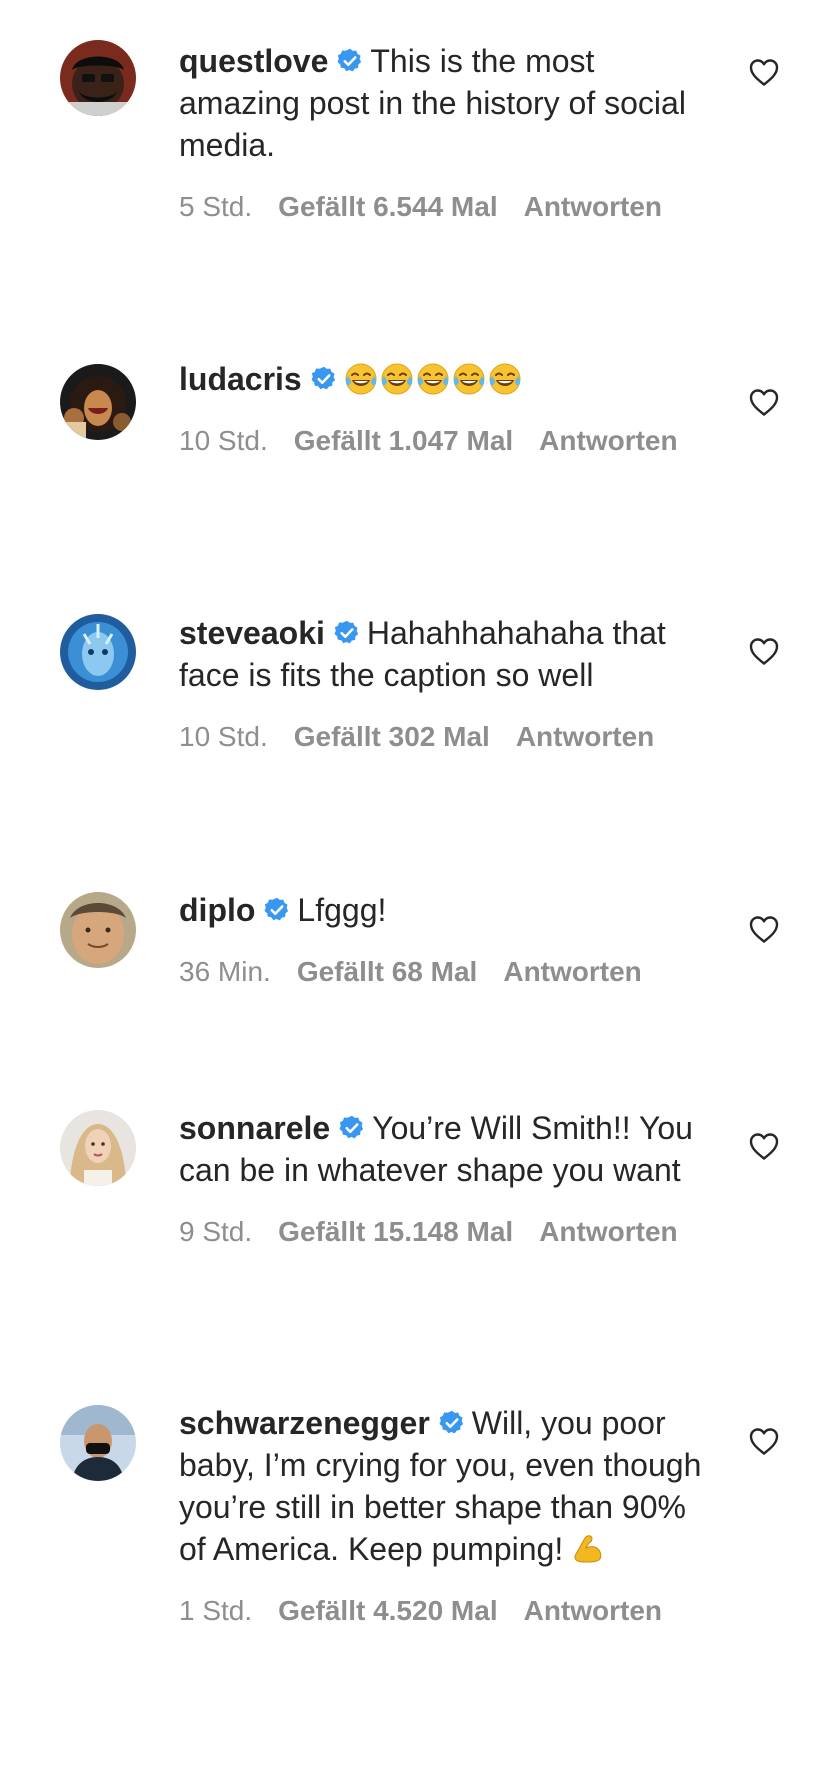 This screenshot has height=1773, width=820. Describe the element at coordinates (254, 1128) in the screenshot. I see `comment-username: sonnarele` at that location.